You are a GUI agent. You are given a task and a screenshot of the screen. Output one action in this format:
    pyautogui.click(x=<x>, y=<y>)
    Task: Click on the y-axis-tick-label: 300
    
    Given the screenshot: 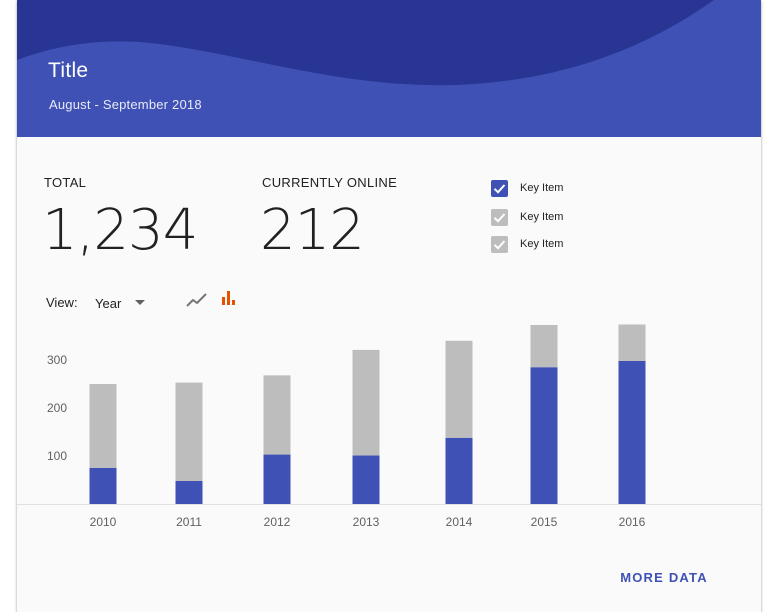 What is the action you would take?
    pyautogui.click(x=57, y=360)
    